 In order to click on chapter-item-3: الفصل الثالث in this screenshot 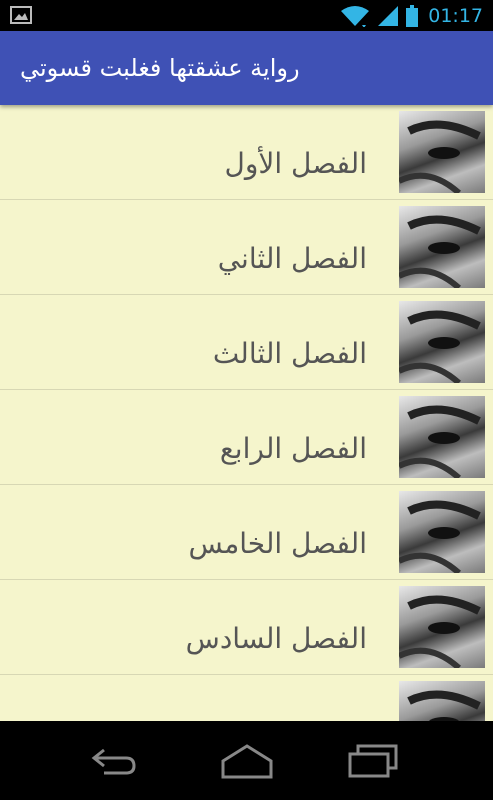, I will do `click(246, 342)`.